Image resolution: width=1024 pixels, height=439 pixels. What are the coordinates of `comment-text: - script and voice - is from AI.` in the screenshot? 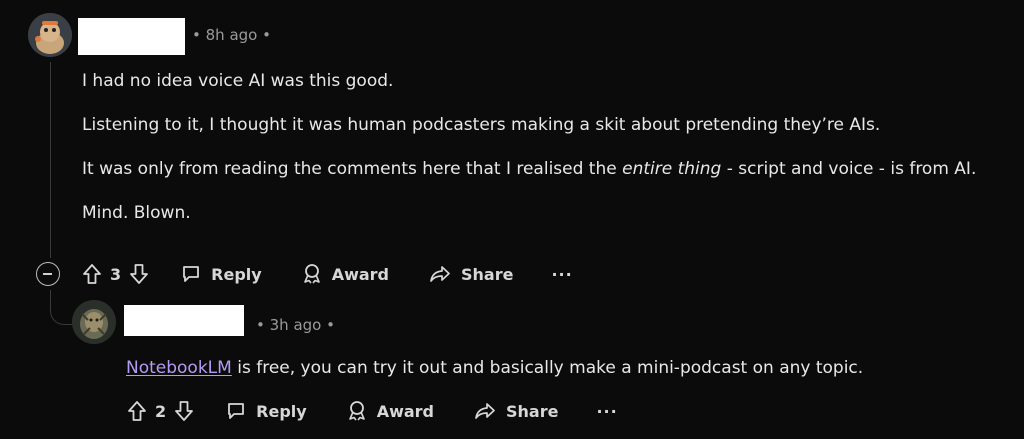 It's located at (849, 169).